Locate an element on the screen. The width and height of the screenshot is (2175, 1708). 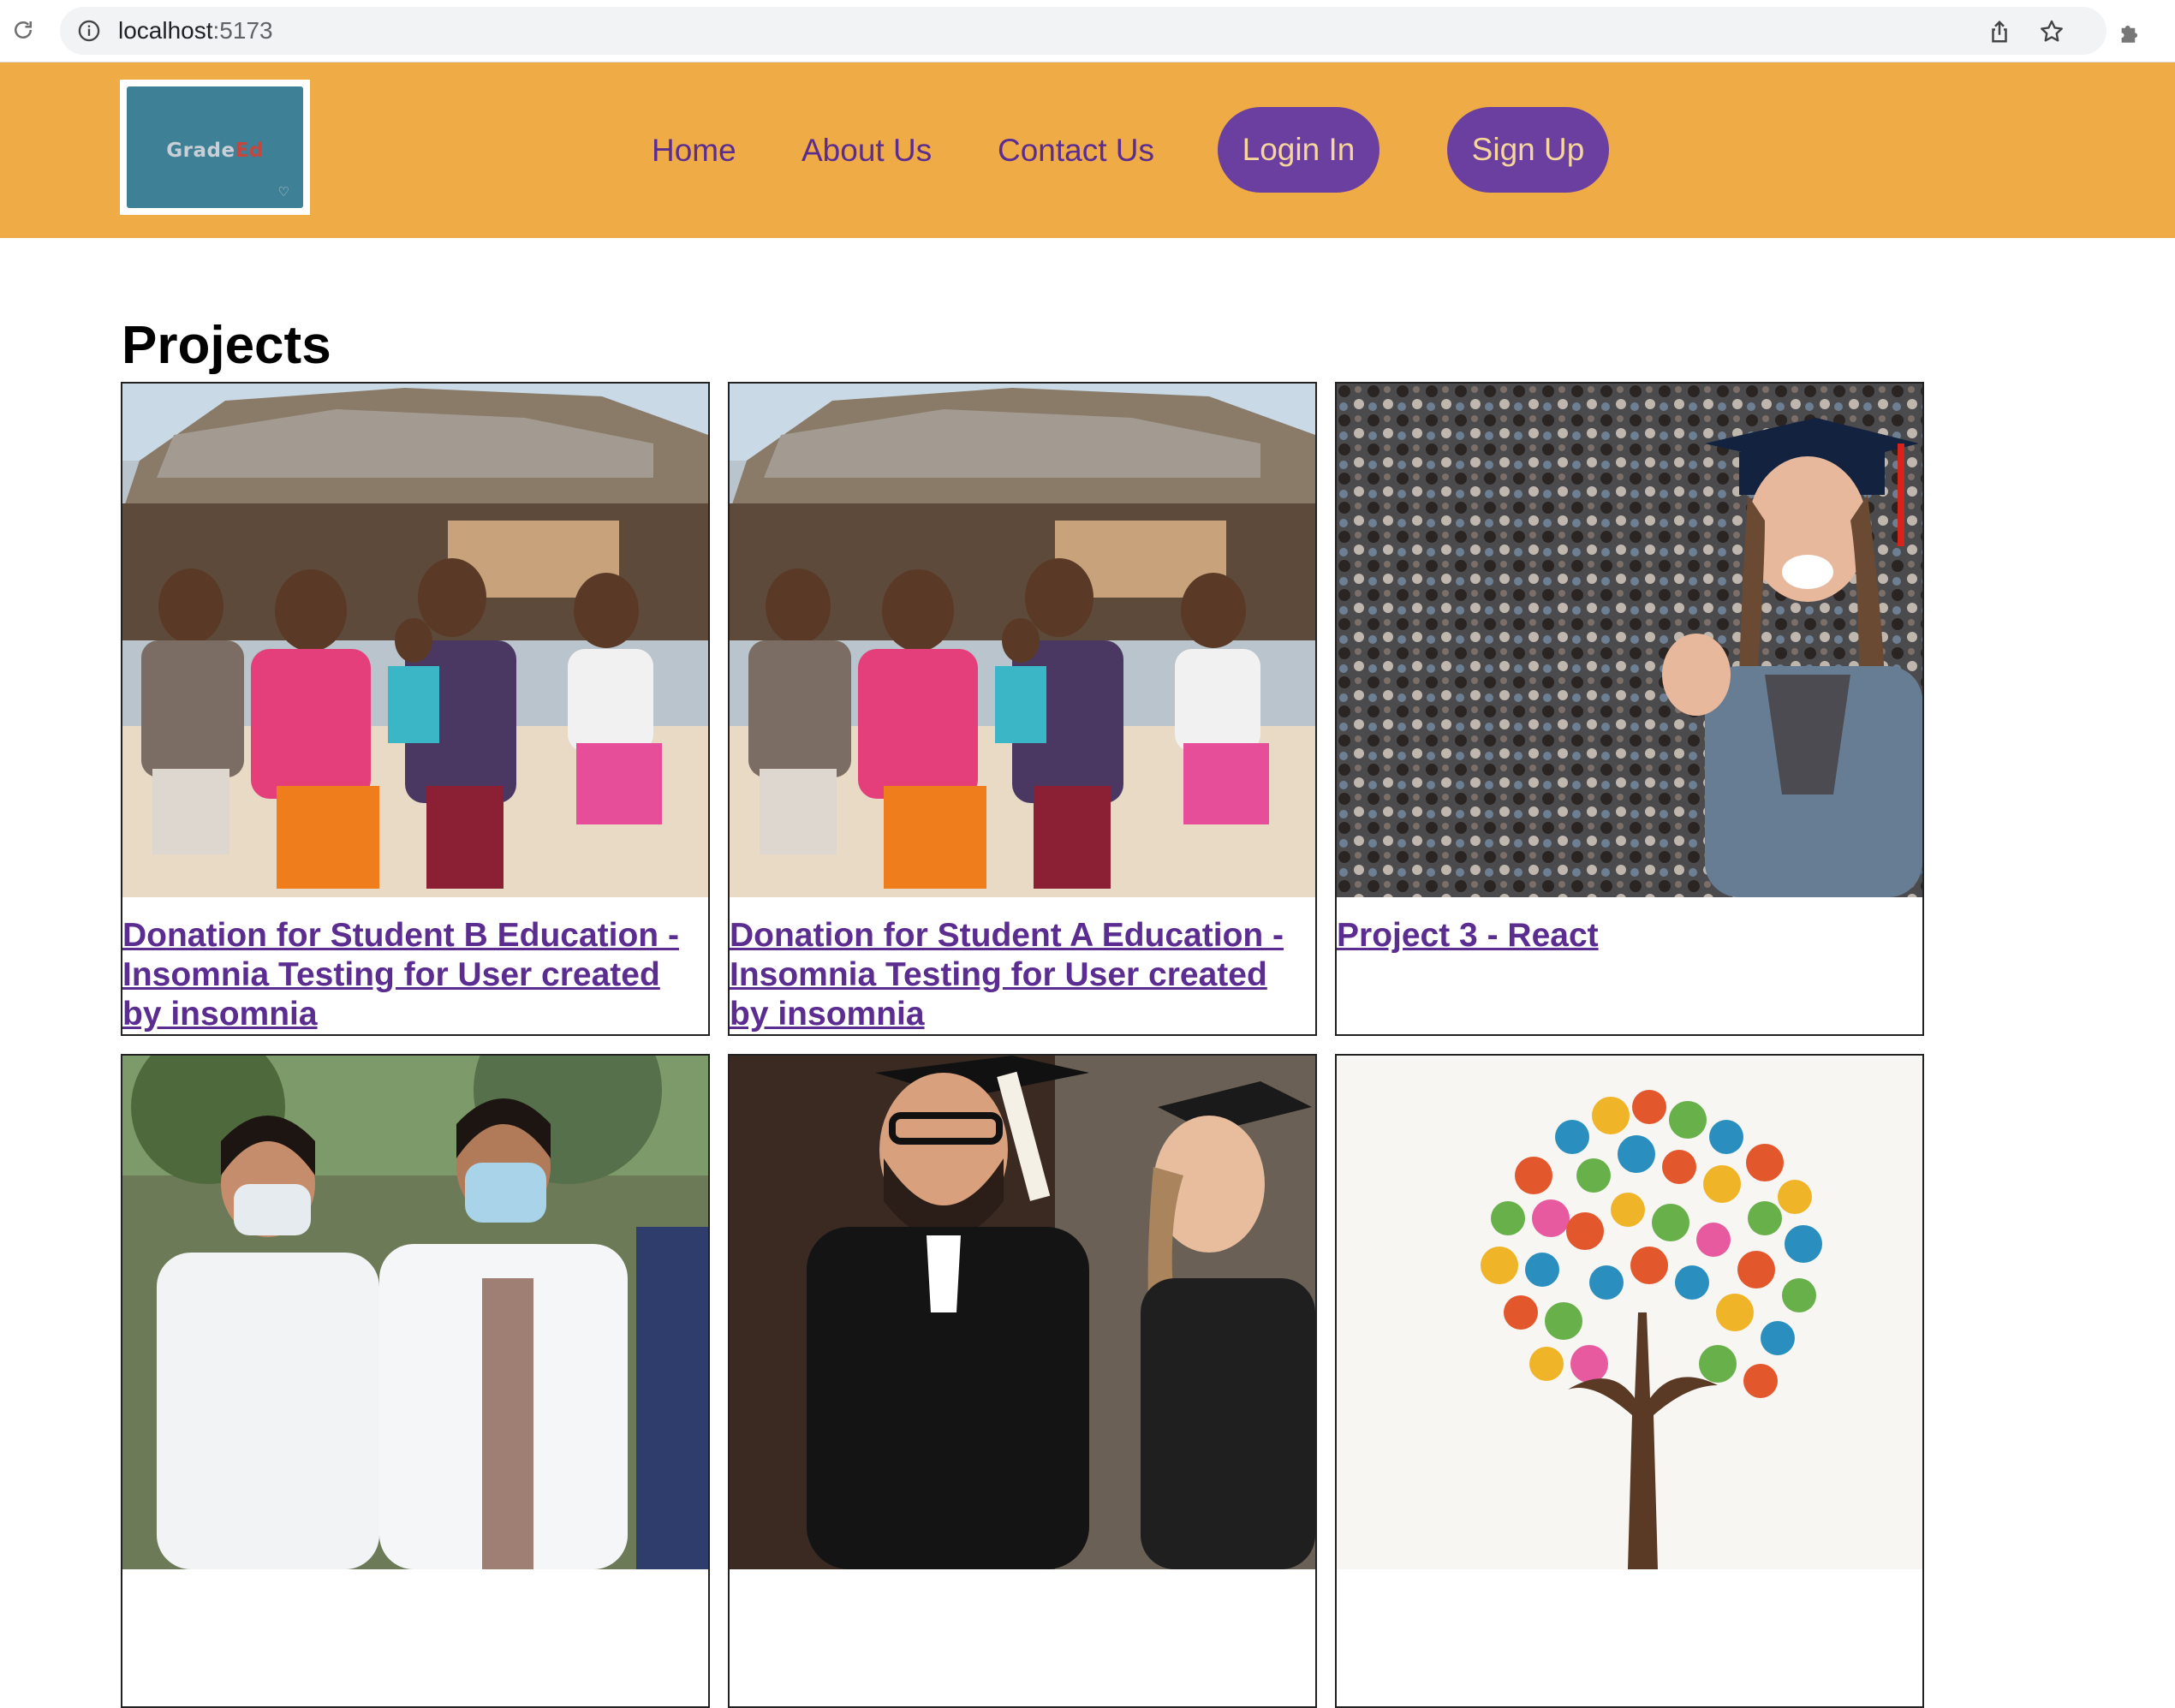
project-card: Project 3 - React is located at coordinates (1630, 709).